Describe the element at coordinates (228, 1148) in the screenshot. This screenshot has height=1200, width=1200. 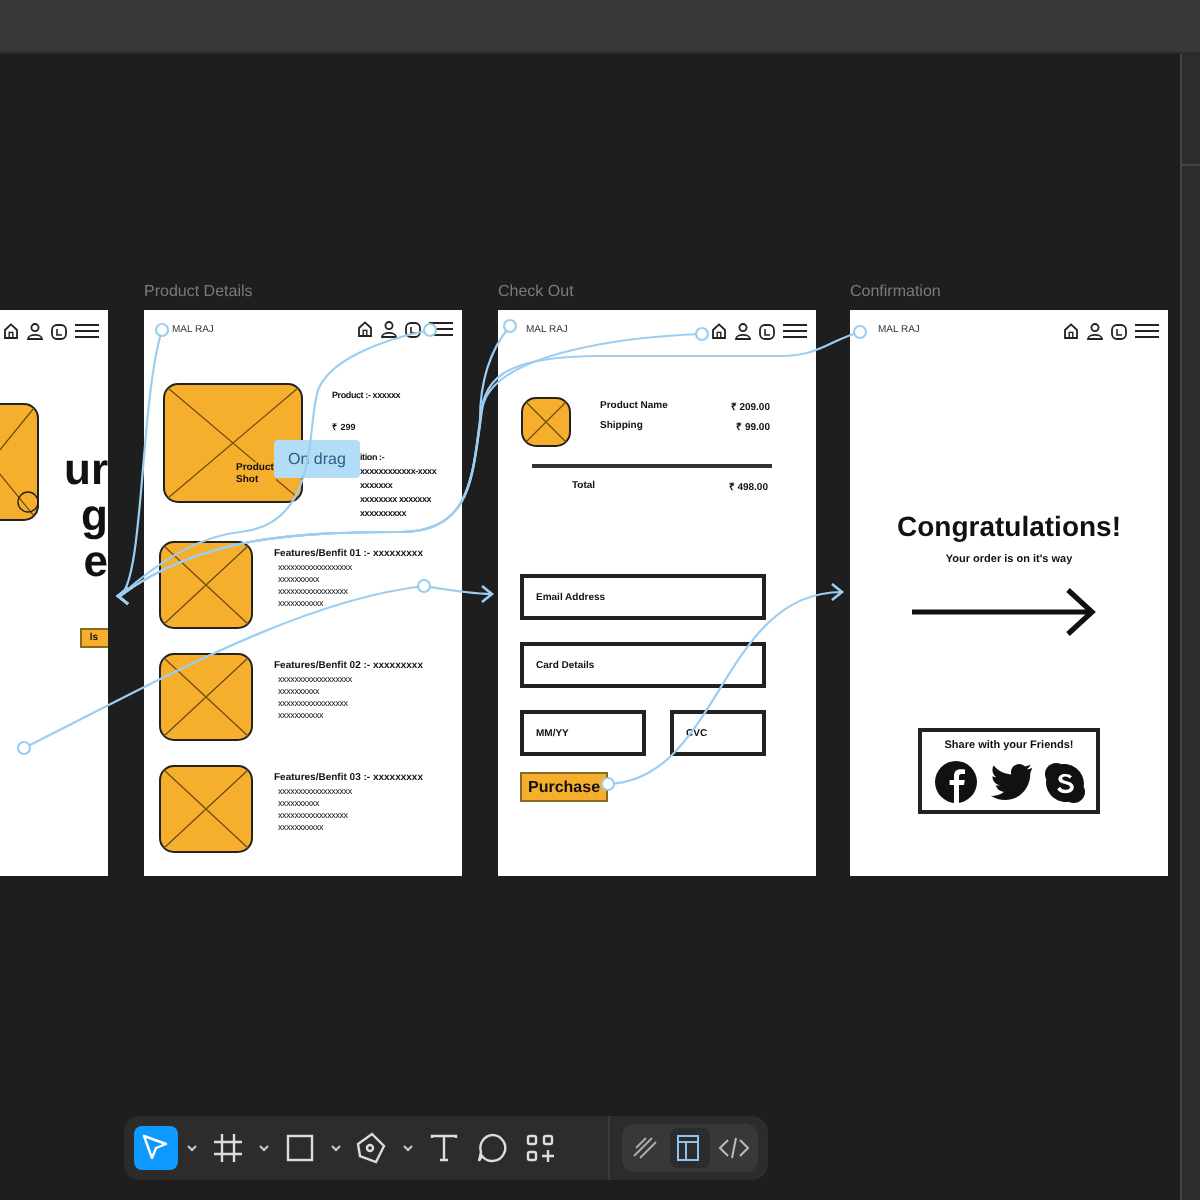
I see `frame-icon` at that location.